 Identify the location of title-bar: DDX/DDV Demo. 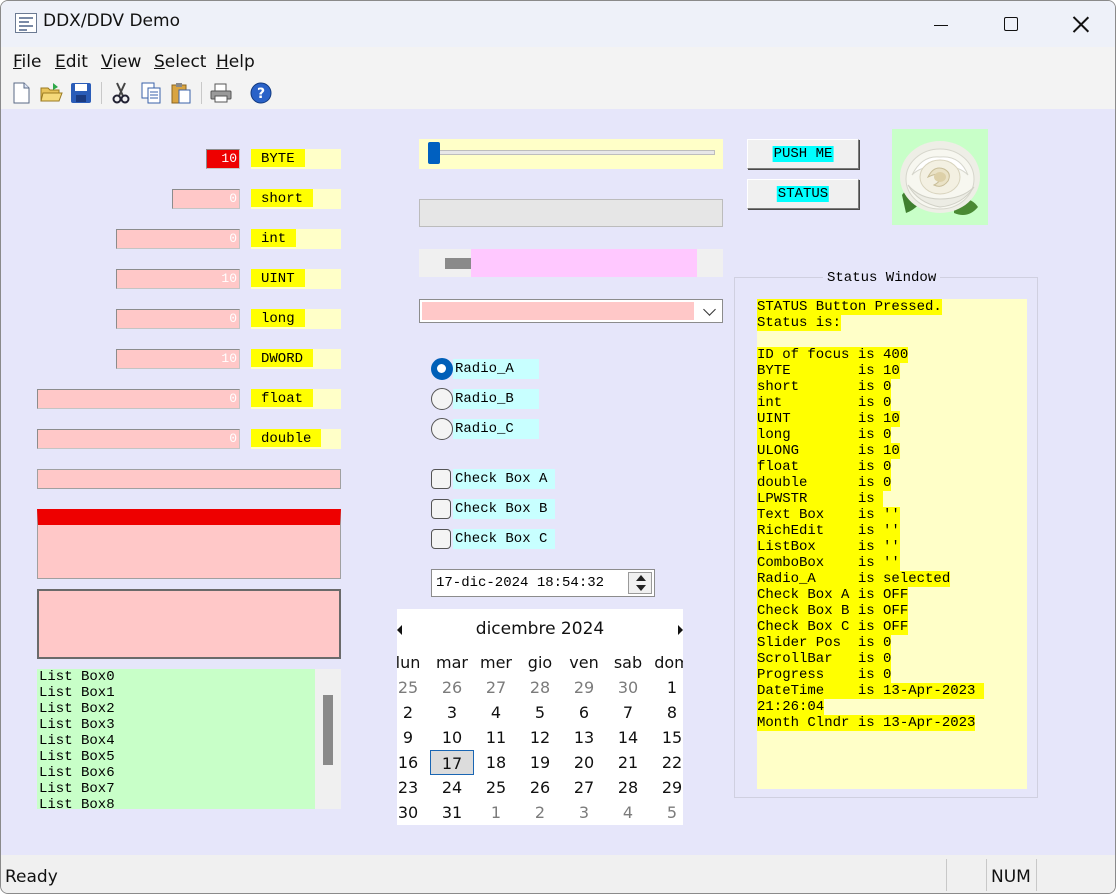
(558, 24).